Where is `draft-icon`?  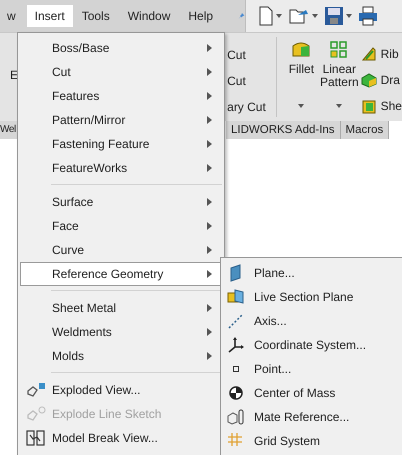
draft-icon is located at coordinates (368, 80).